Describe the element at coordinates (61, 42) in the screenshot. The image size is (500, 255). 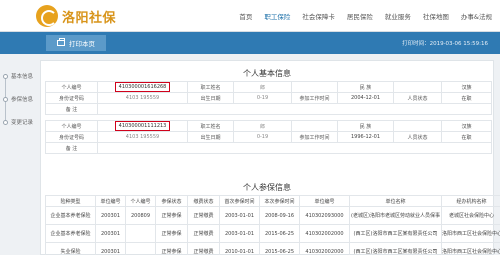
I see `printer-icon` at that location.